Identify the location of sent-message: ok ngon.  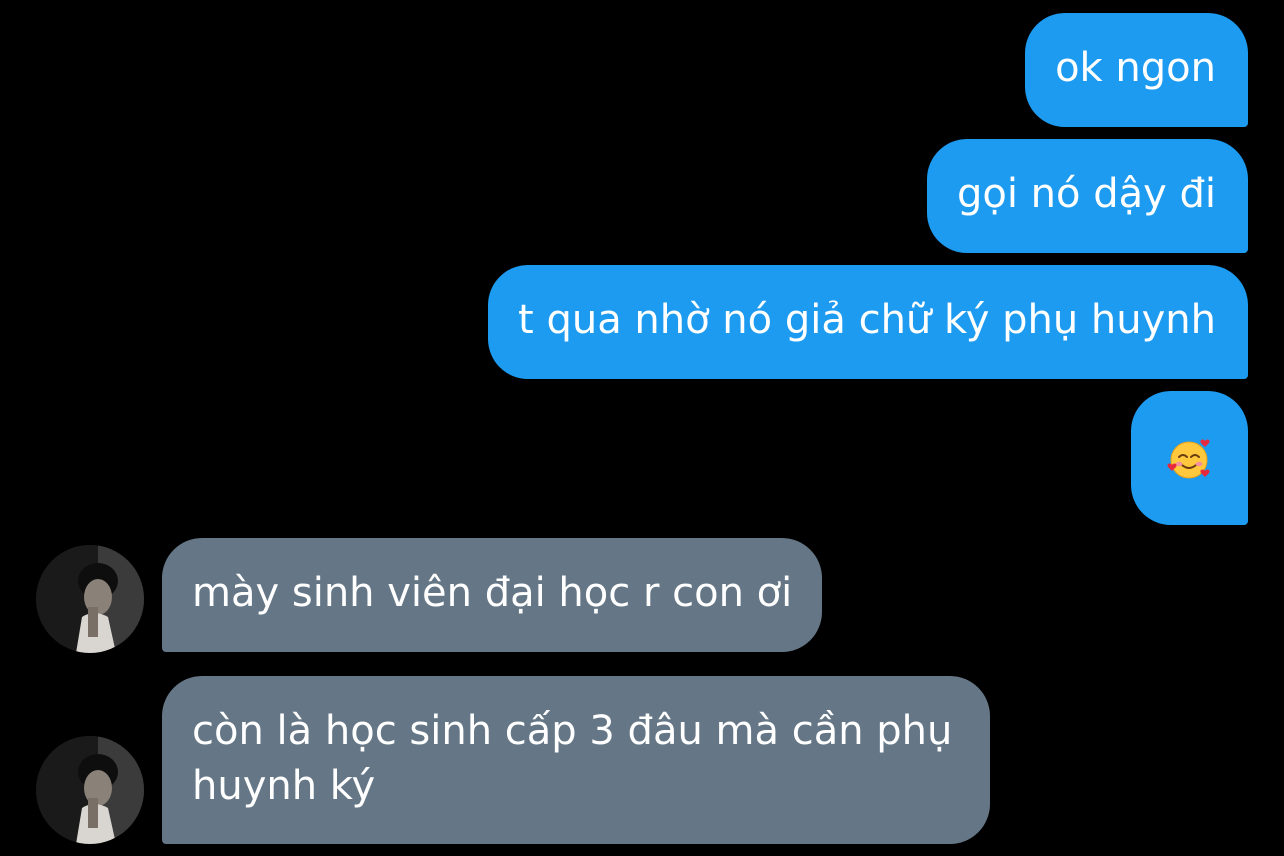
(1136, 70).